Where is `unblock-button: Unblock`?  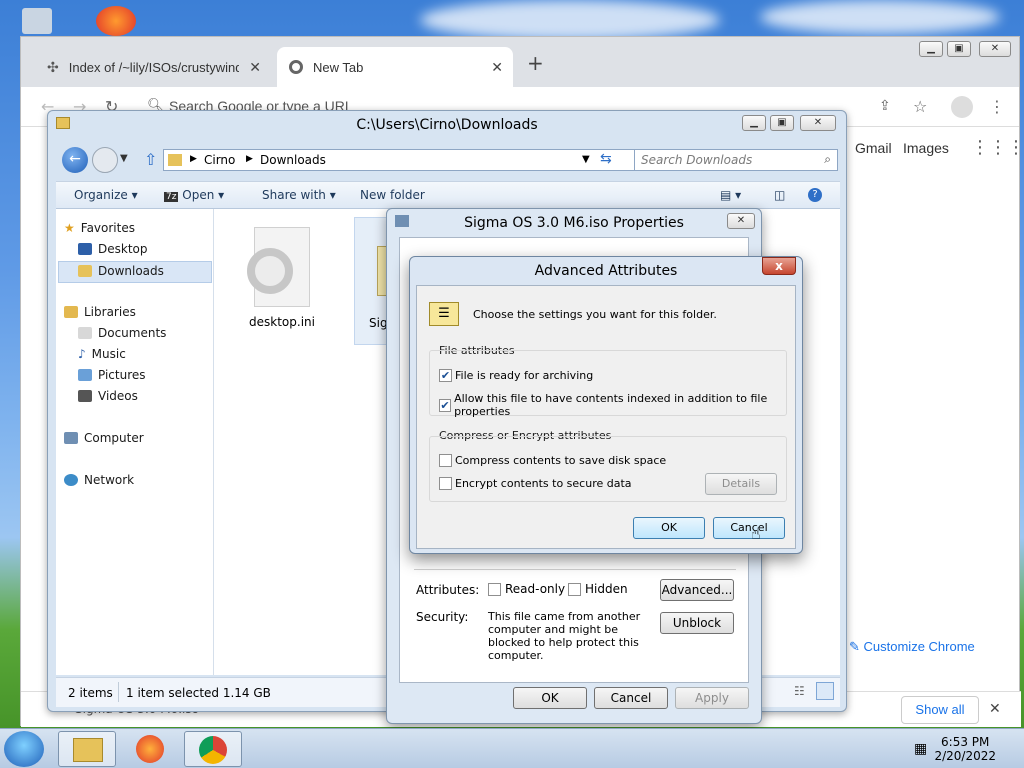 unblock-button: Unblock is located at coordinates (697, 623).